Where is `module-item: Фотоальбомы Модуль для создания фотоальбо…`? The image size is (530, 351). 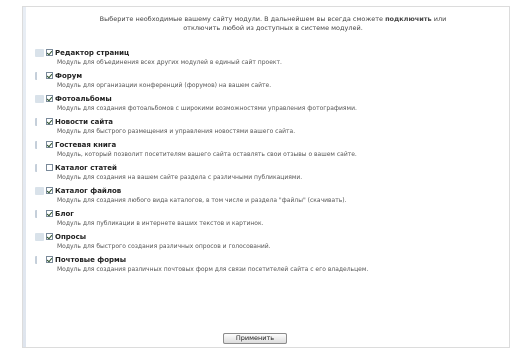
module-item: Фотоальбомы Модуль для создания фотоальбо… is located at coordinates (267, 104).